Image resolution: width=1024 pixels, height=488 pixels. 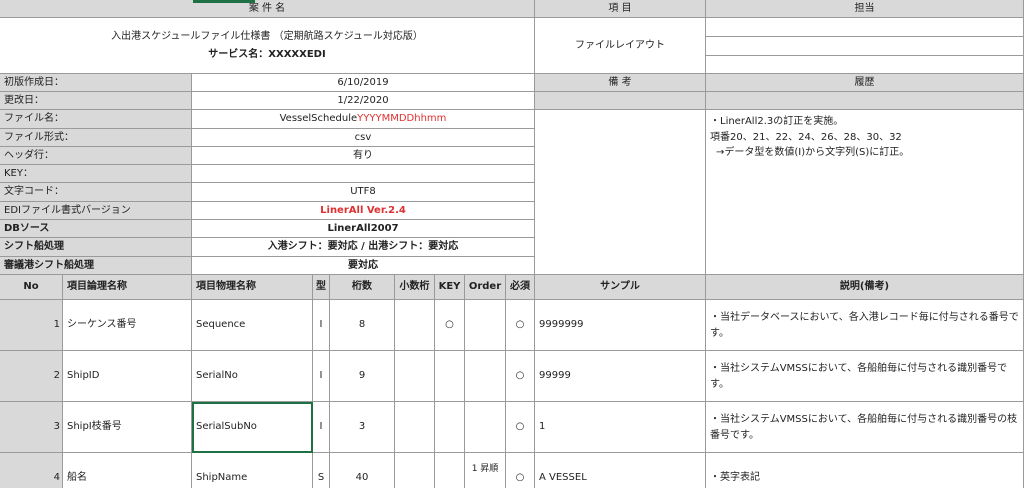 I want to click on service-name: サービス名：XXXXXEDI, so click(x=267, y=54).